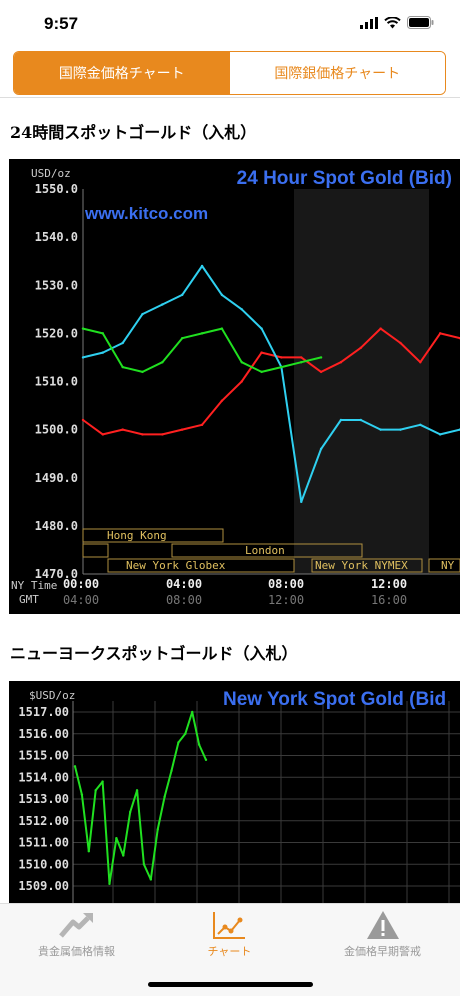 The width and height of the screenshot is (460, 996). I want to click on segment-silver-chart: 国際銀価格チャート, so click(337, 73).